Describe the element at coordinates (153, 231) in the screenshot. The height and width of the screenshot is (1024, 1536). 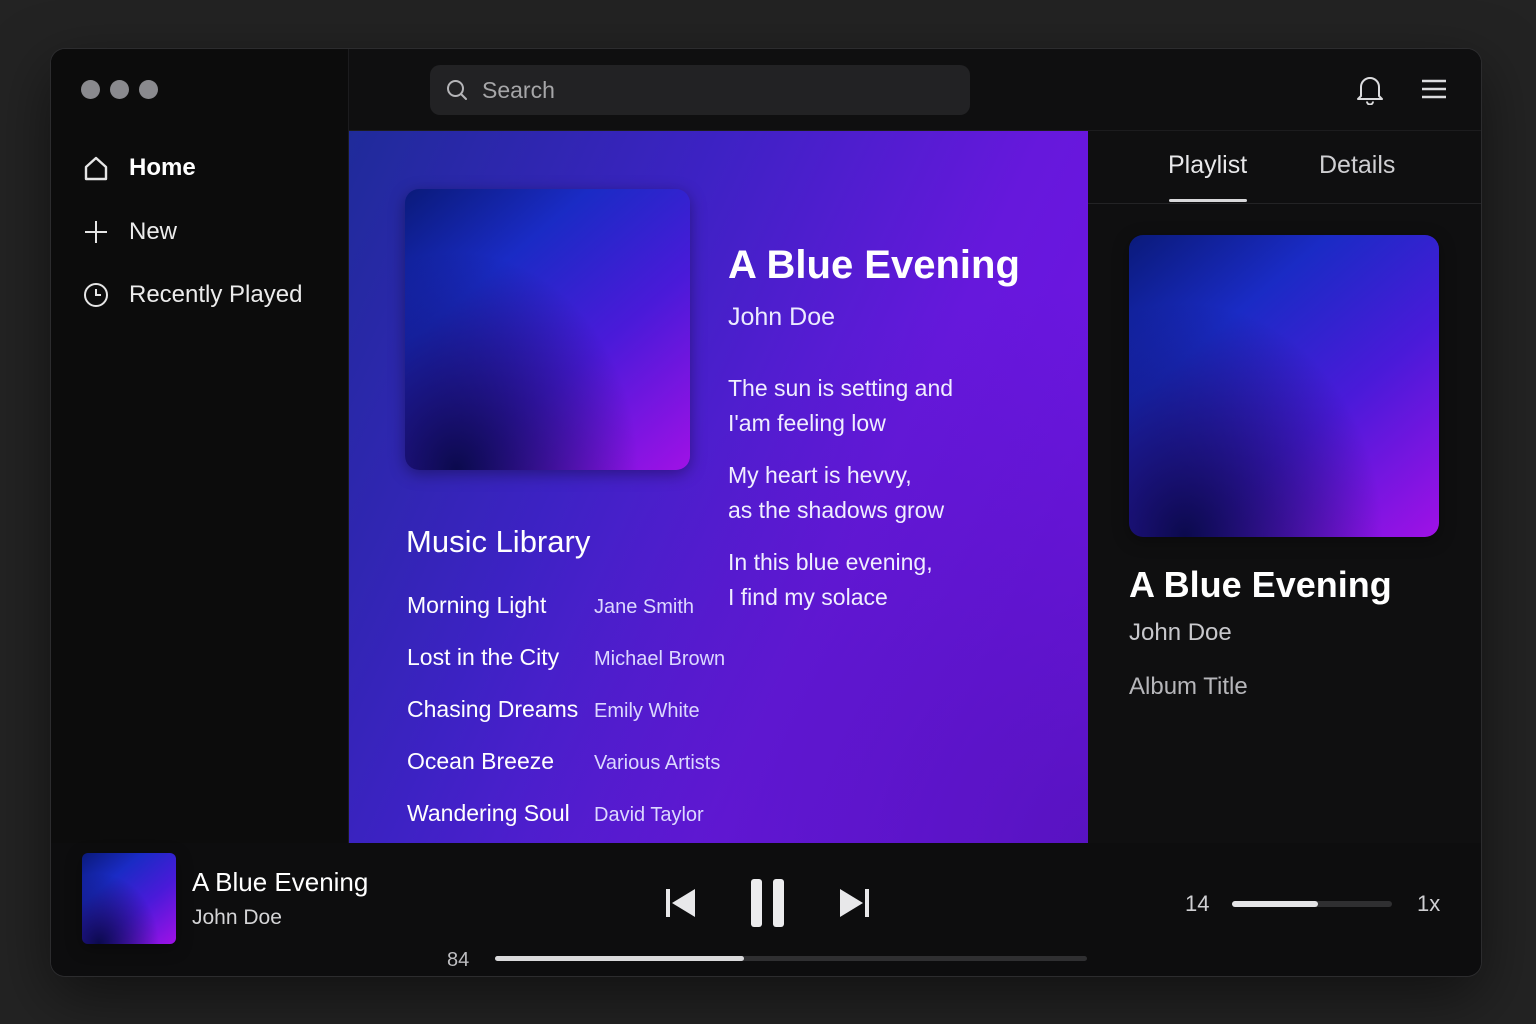
I see `sidebar-item-label: New` at that location.